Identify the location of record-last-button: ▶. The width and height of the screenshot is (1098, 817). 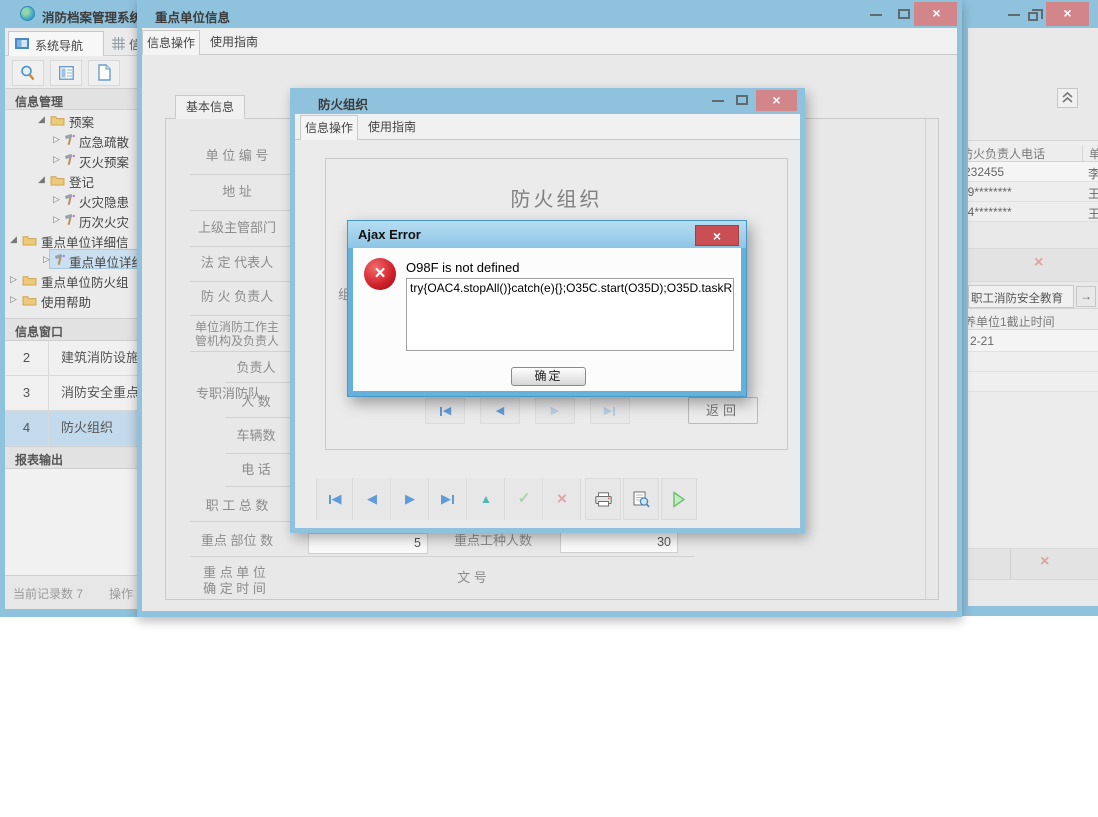
(610, 411).